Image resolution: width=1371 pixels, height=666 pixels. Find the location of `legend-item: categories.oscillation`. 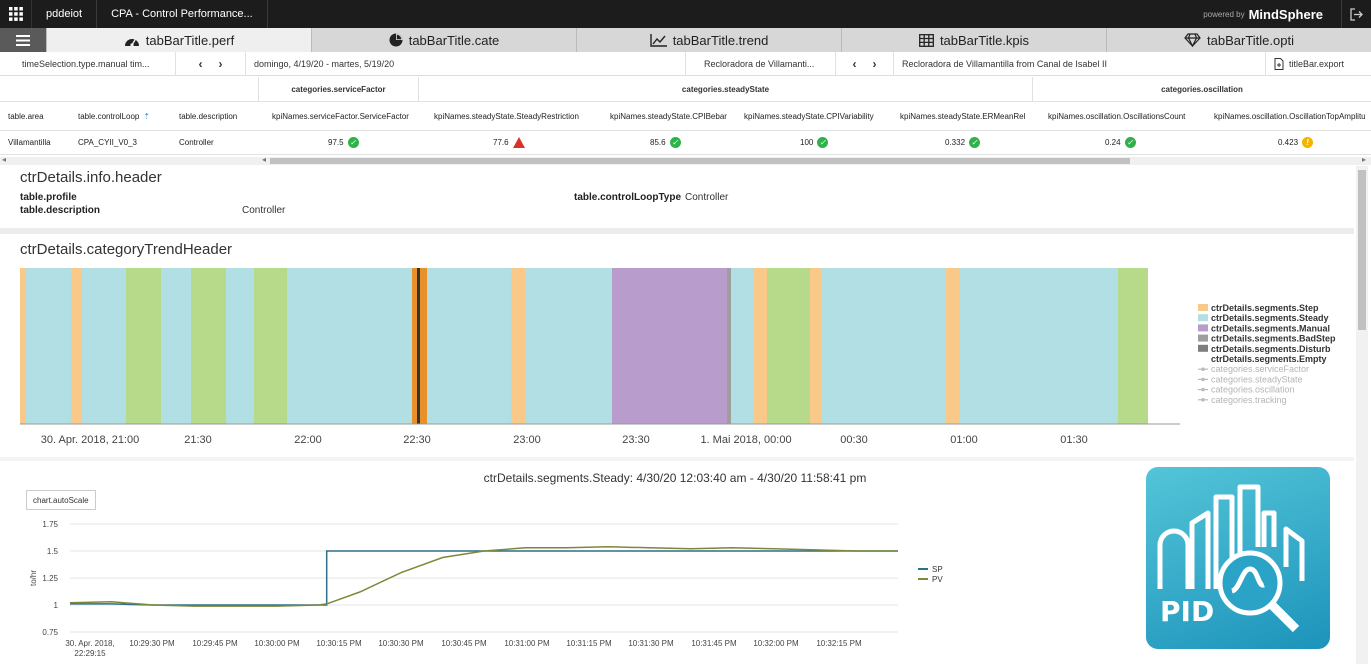

legend-item: categories.oscillation is located at coordinates (1253, 390).